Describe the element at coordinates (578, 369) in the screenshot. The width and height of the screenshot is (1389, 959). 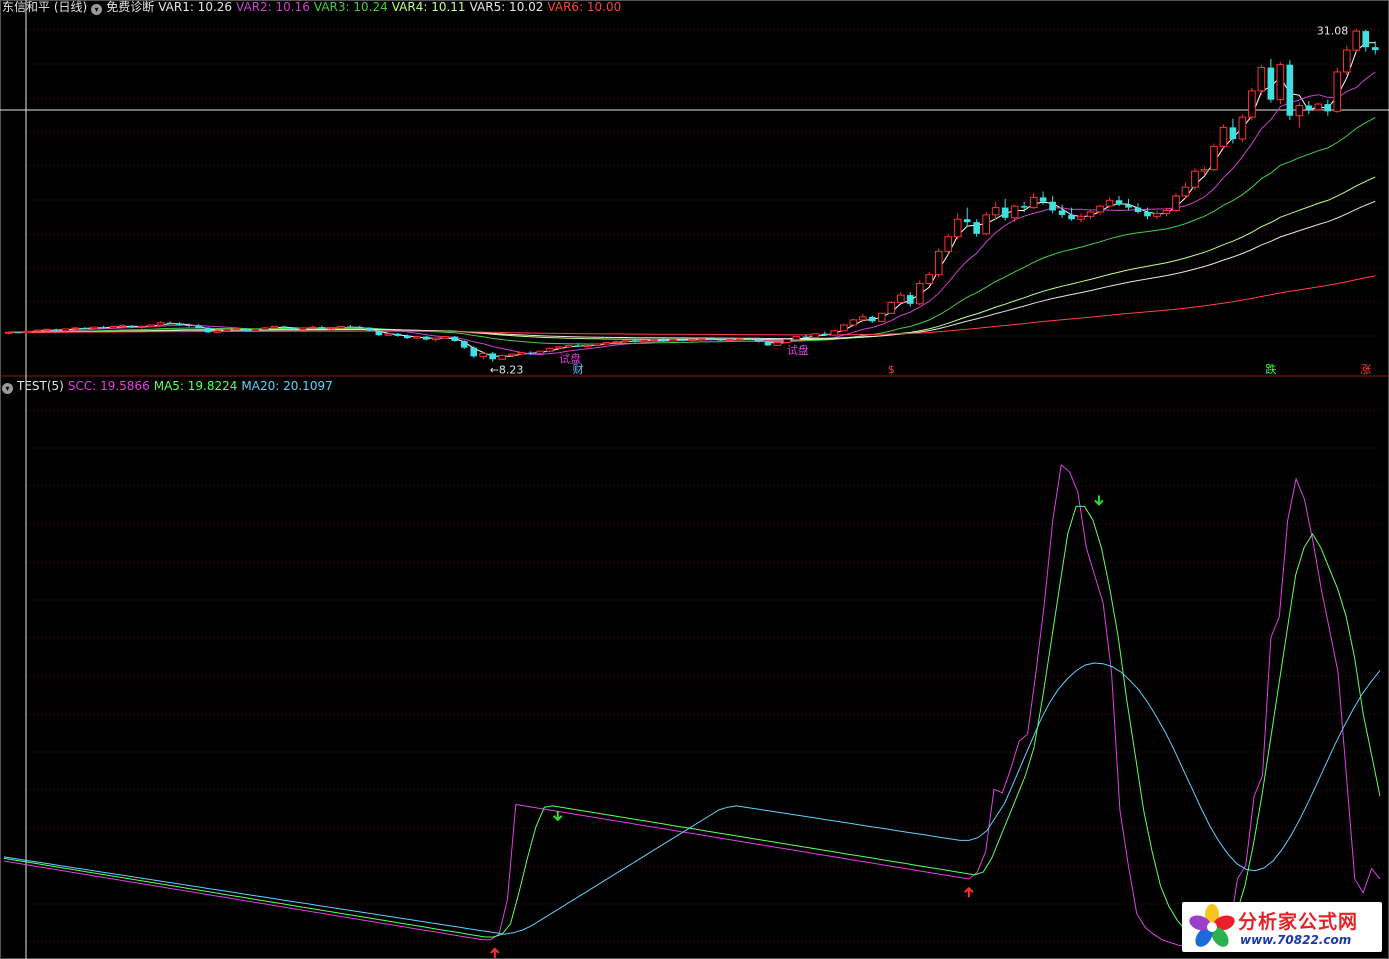
I see `event-marker: 财` at that location.